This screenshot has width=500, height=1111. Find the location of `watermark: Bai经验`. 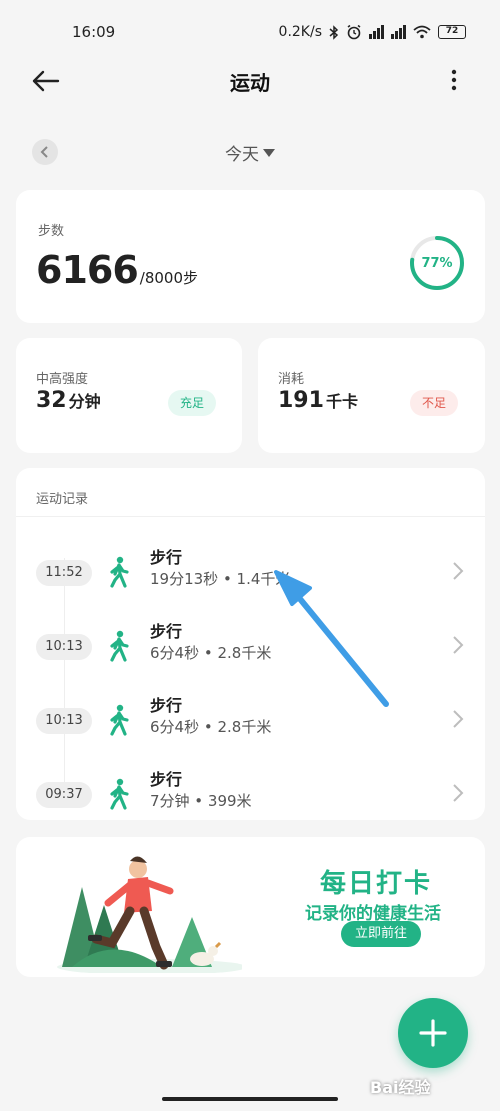

watermark: Bai经验 is located at coordinates (400, 1087).